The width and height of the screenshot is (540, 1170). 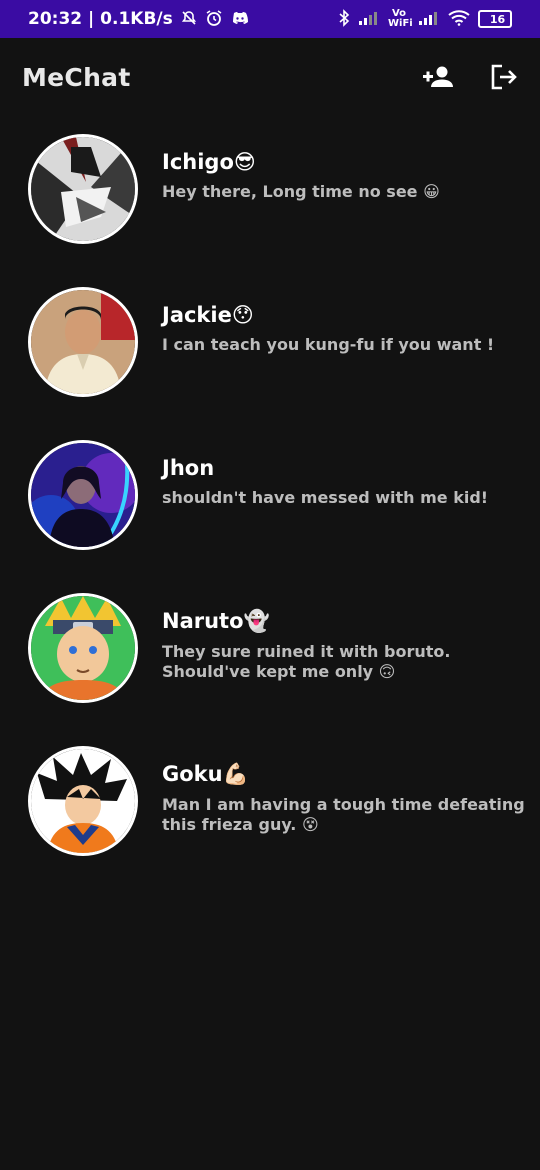 What do you see at coordinates (369, 19) in the screenshot?
I see `signal-icon` at bounding box center [369, 19].